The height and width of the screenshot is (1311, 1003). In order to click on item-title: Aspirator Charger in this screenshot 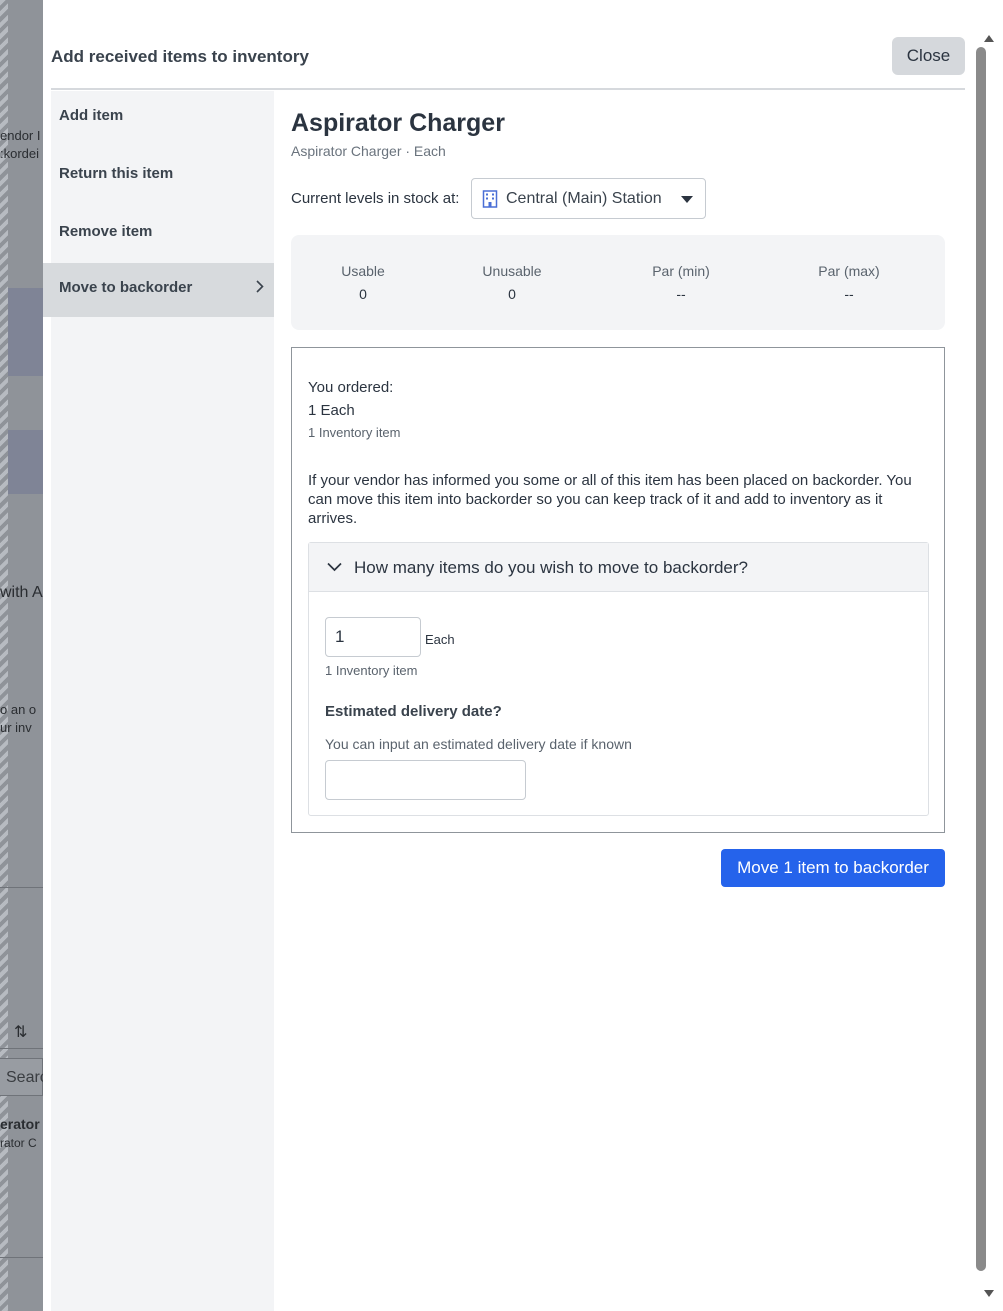, I will do `click(398, 123)`.